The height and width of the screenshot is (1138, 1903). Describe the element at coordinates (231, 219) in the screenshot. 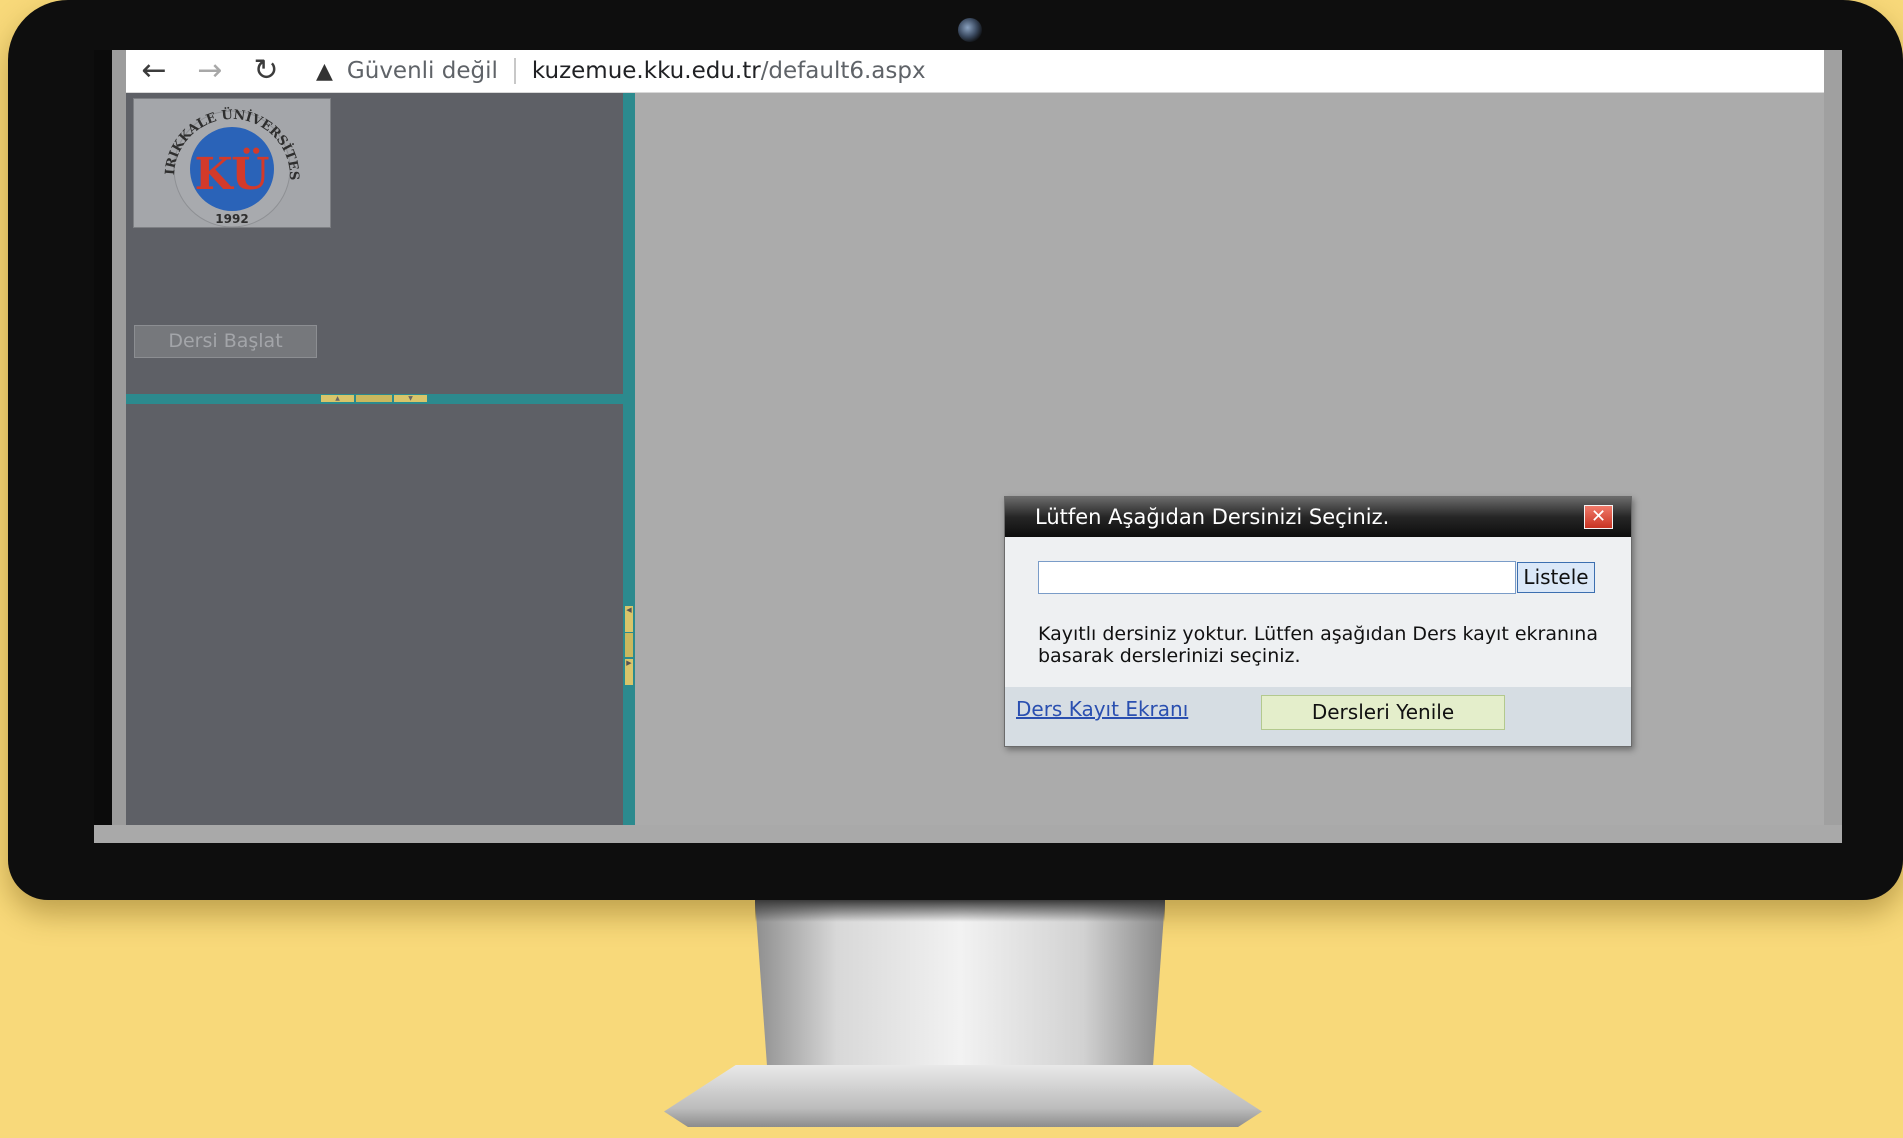

I see `svg-text: 1992` at that location.